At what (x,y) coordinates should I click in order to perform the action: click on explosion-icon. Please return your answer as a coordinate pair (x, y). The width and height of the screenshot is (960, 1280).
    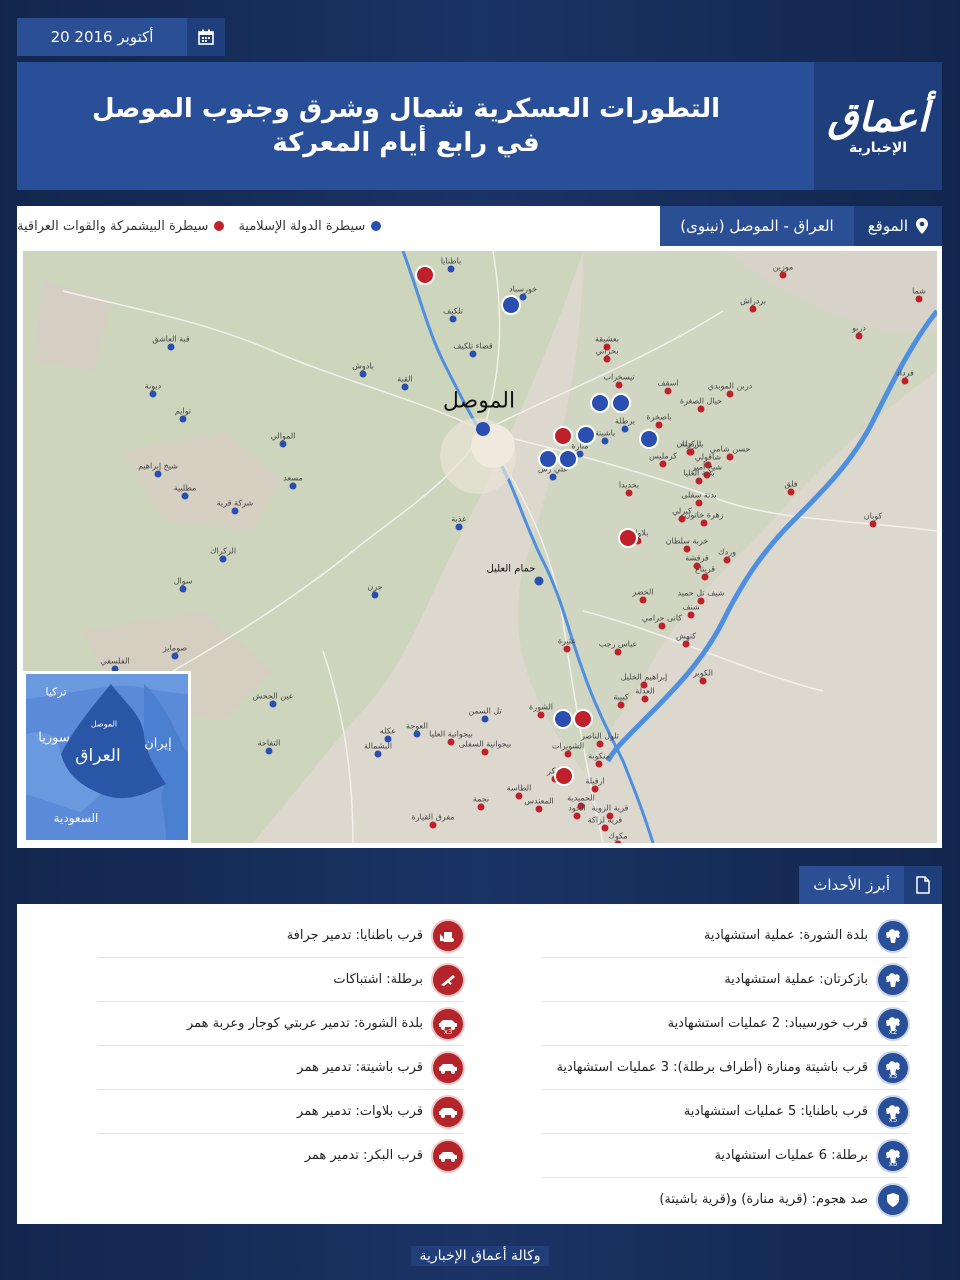
    Looking at the image, I should click on (893, 935).